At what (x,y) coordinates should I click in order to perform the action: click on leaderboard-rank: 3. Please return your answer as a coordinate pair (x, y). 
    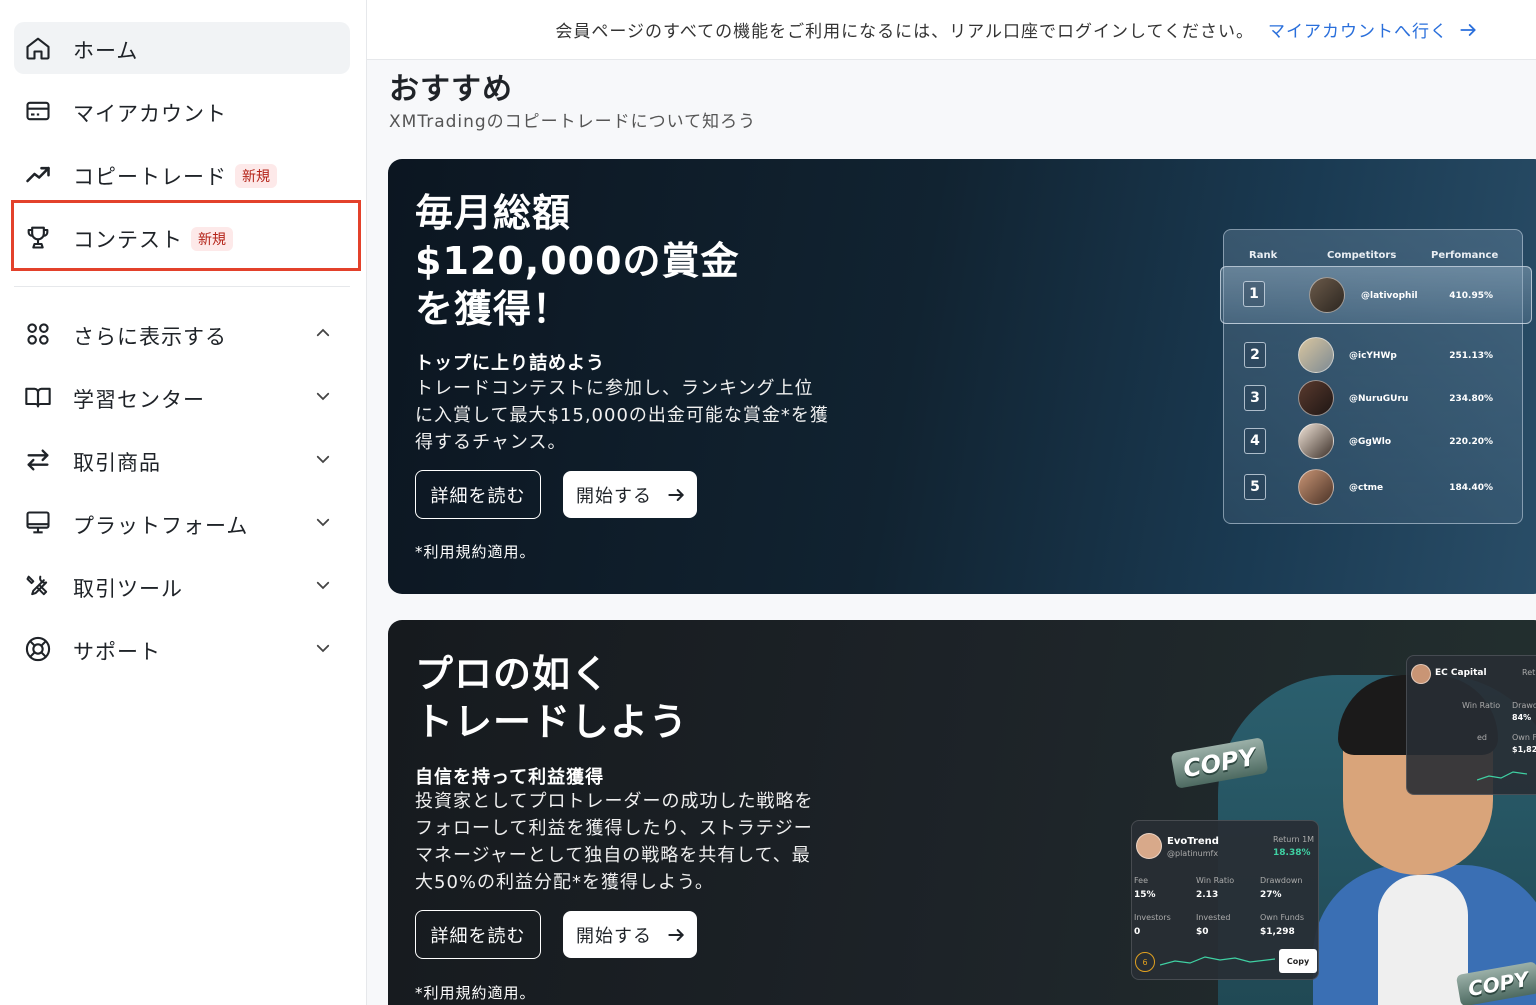
    Looking at the image, I should click on (1255, 398).